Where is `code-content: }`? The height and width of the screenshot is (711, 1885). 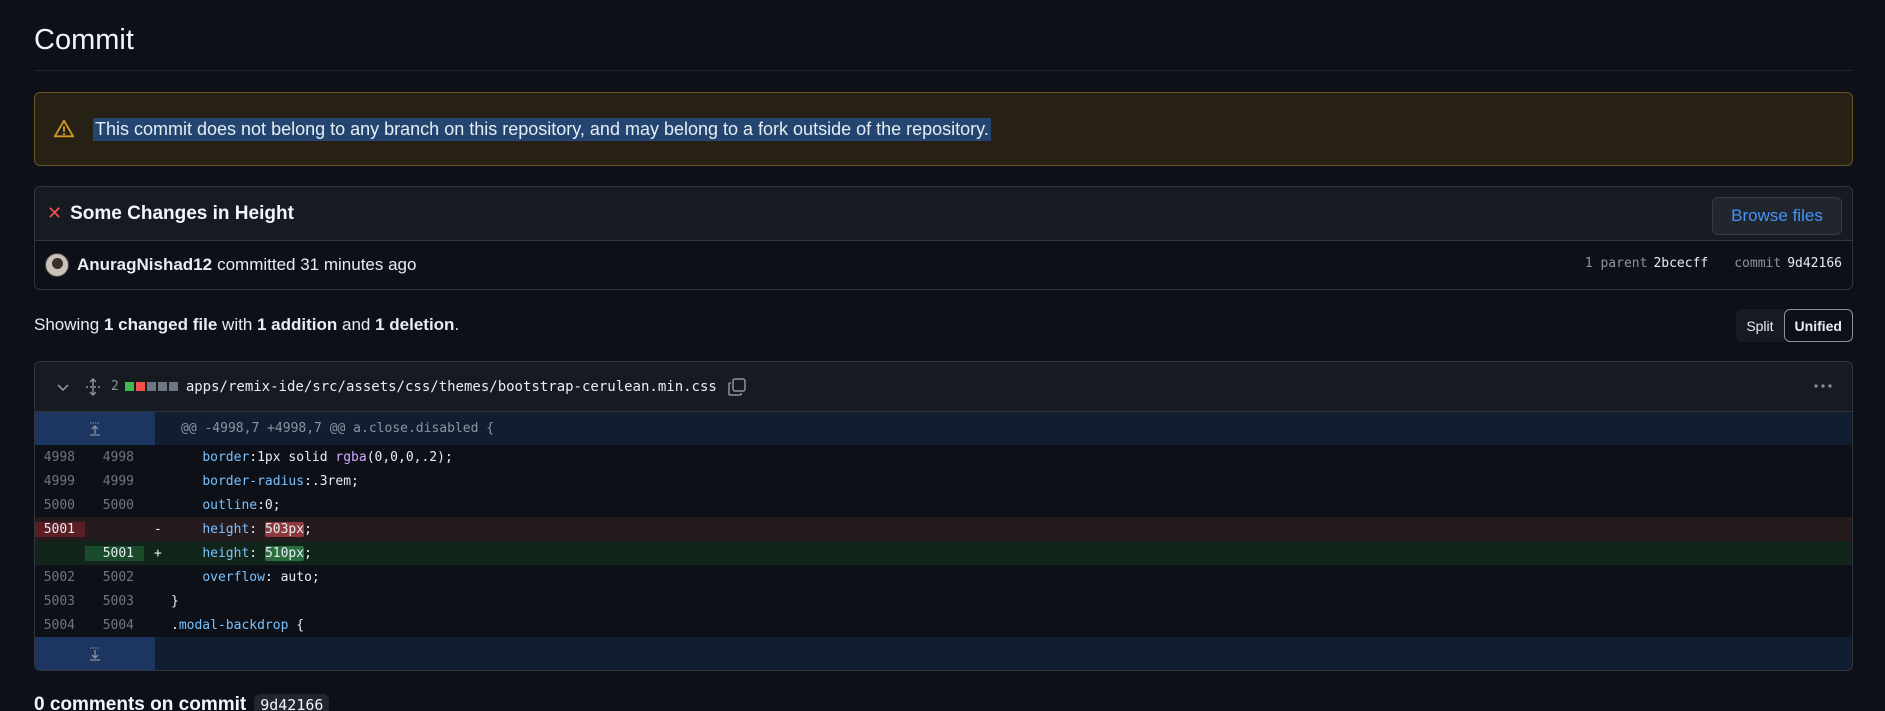
code-content: } is located at coordinates (175, 601).